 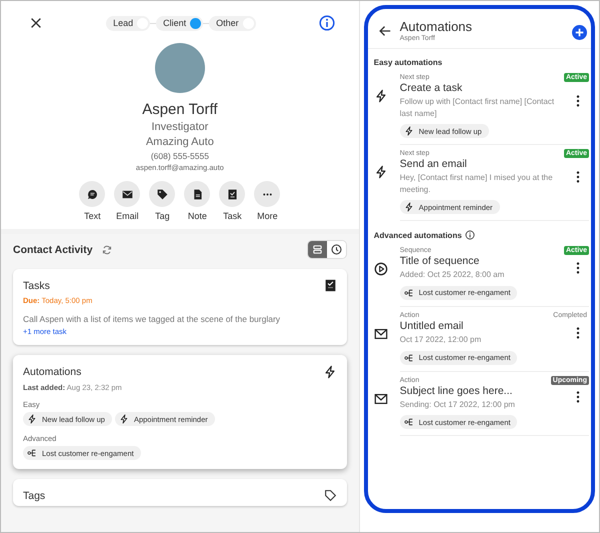 I want to click on action-label: Tag, so click(x=162, y=216).